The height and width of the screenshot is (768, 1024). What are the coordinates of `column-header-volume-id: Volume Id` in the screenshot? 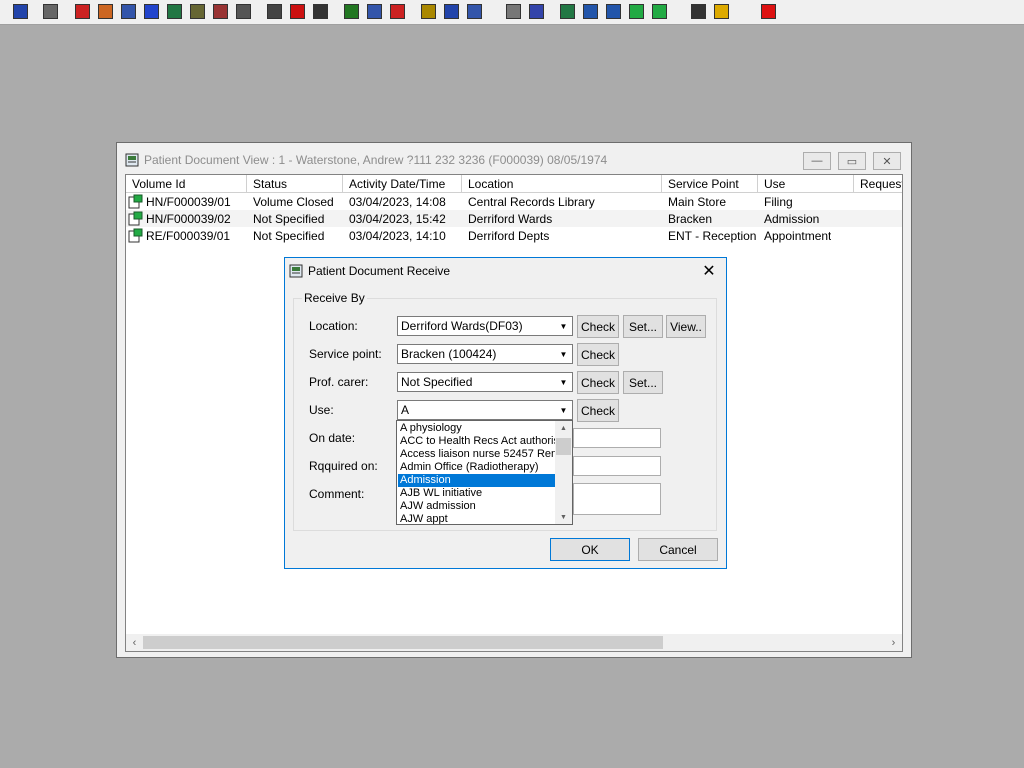 It's located at (186, 184).